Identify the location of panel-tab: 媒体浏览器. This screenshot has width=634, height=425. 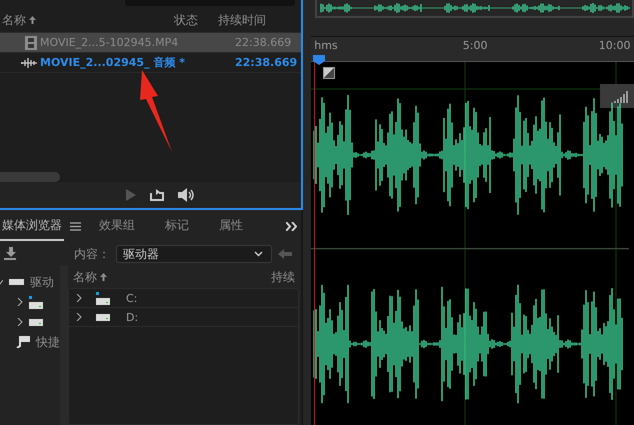
(32, 226).